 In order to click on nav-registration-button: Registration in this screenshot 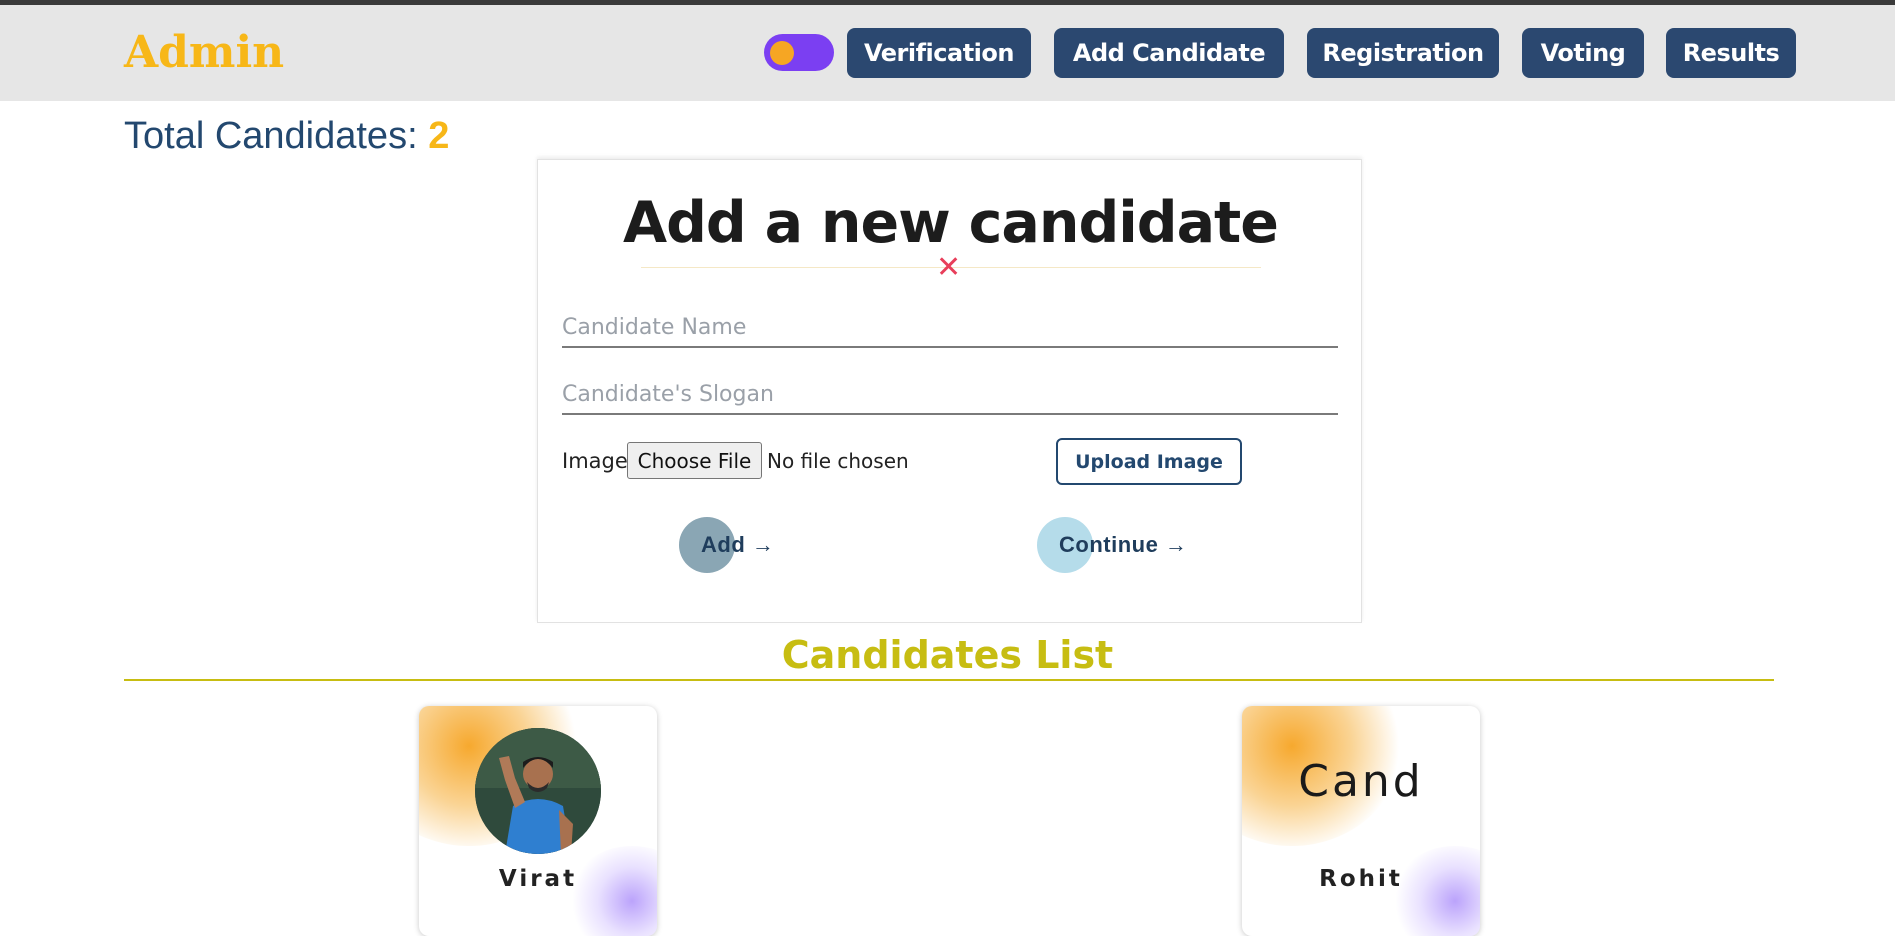, I will do `click(1403, 53)`.